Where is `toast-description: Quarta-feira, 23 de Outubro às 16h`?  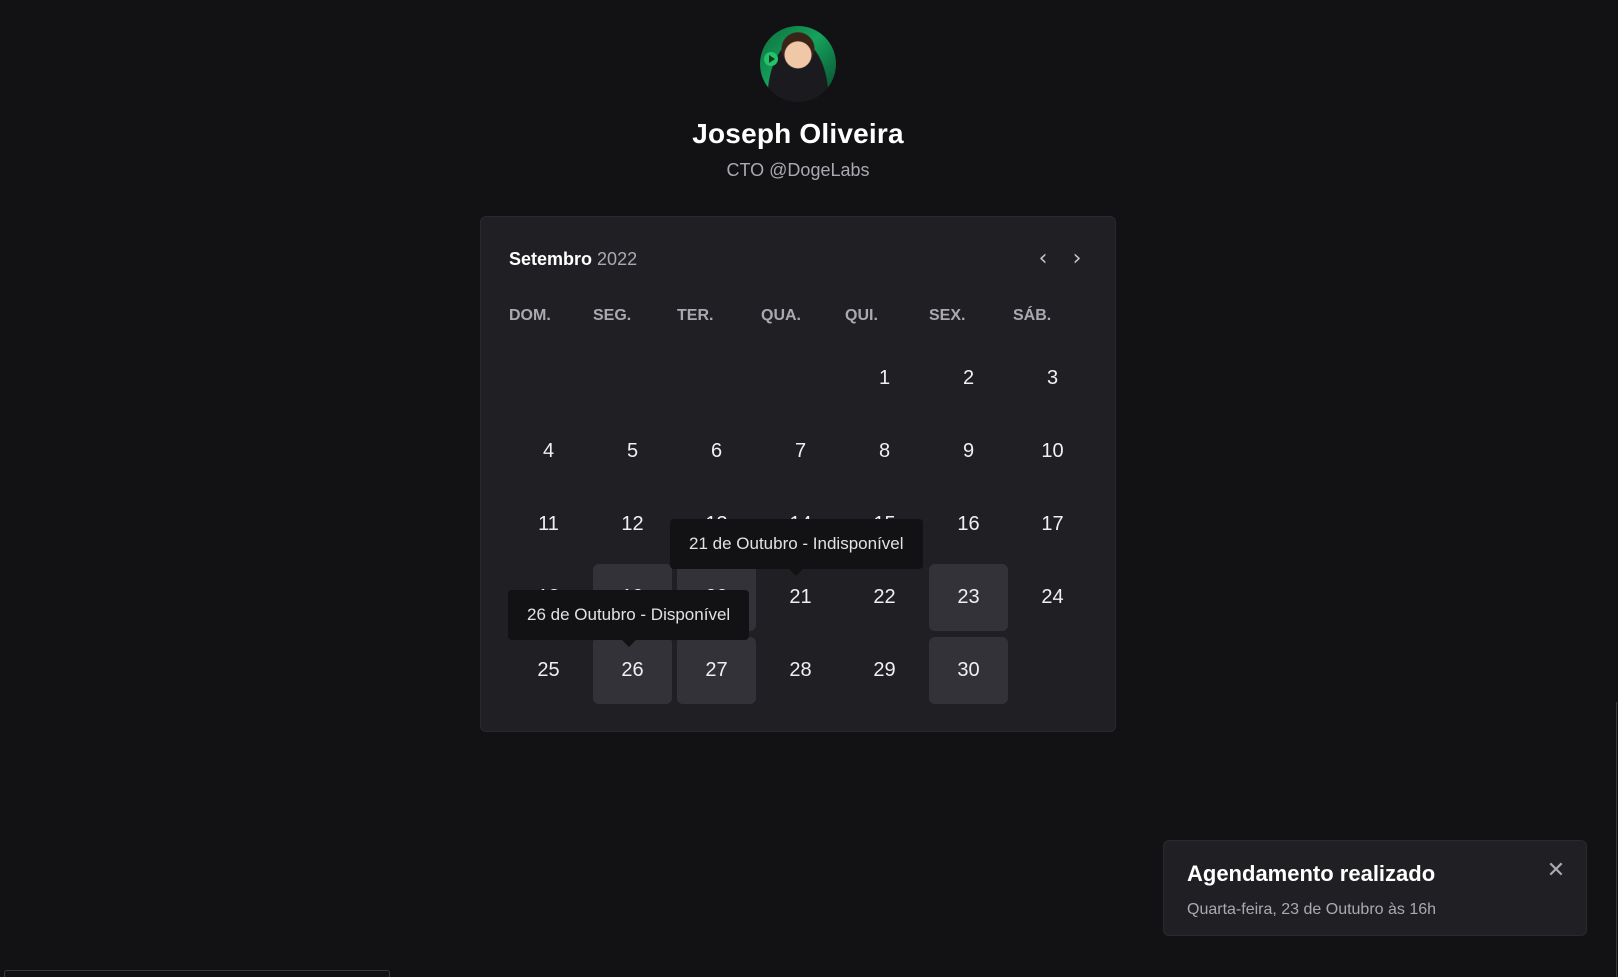
toast-description: Quarta-feira, 23 de Outubro às 16h is located at coordinates (1312, 909).